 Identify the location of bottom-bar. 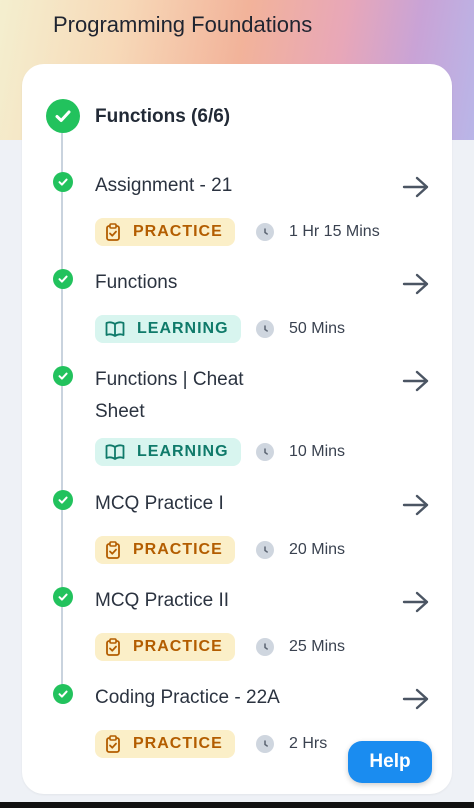
(237, 805).